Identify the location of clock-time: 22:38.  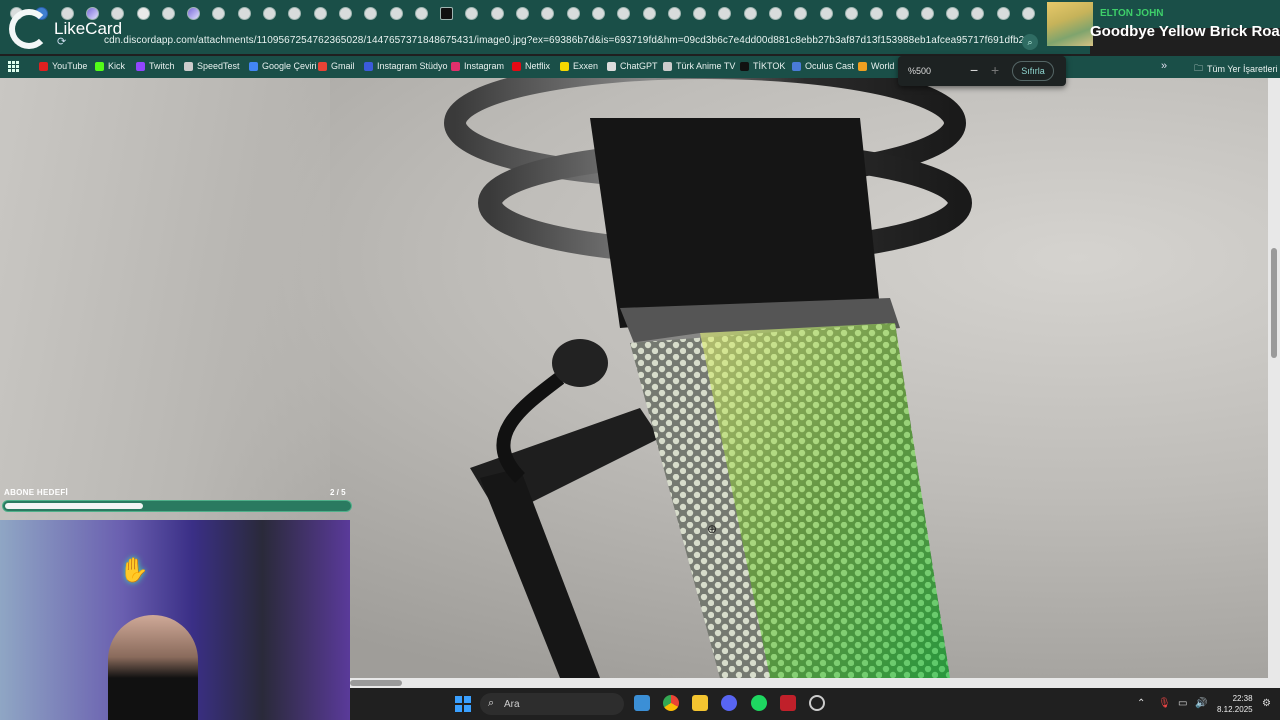
(1242, 698).